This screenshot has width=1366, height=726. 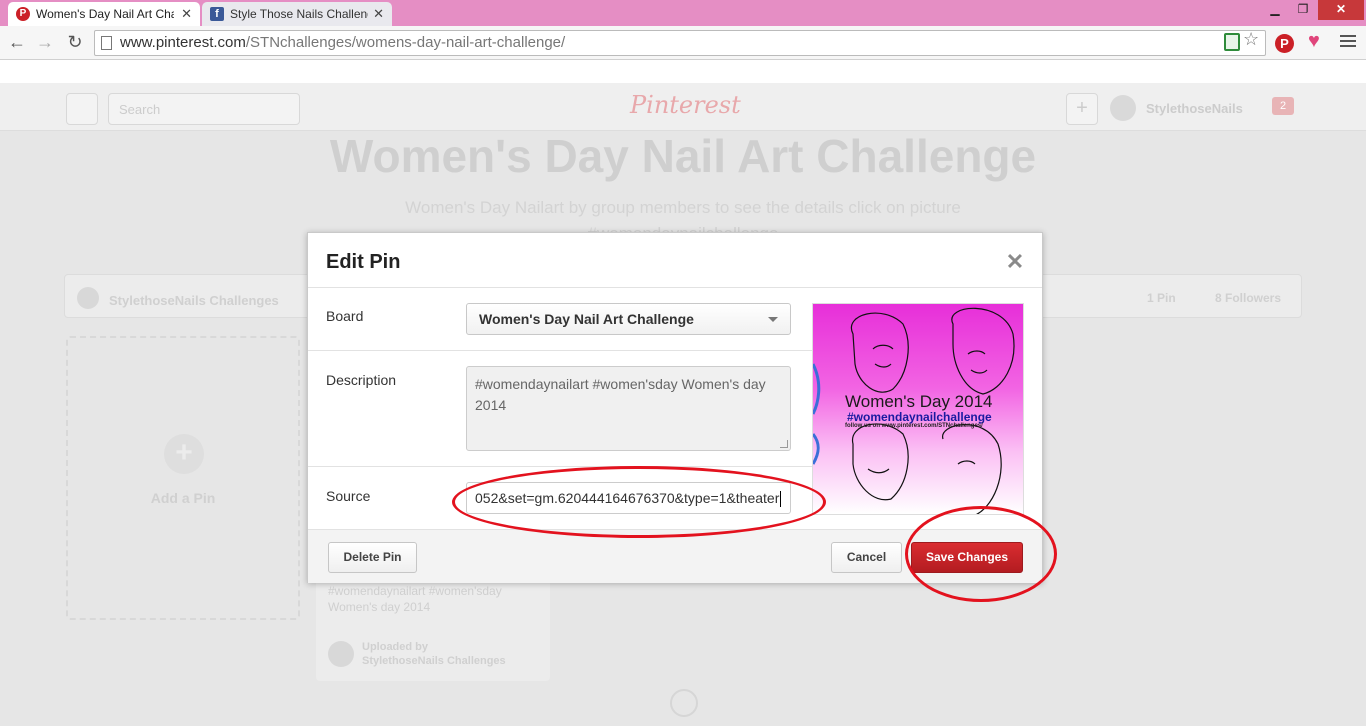 What do you see at coordinates (675, 556) in the screenshot?
I see `dialog-footer: Delete Pin Cancel Save Changes` at bounding box center [675, 556].